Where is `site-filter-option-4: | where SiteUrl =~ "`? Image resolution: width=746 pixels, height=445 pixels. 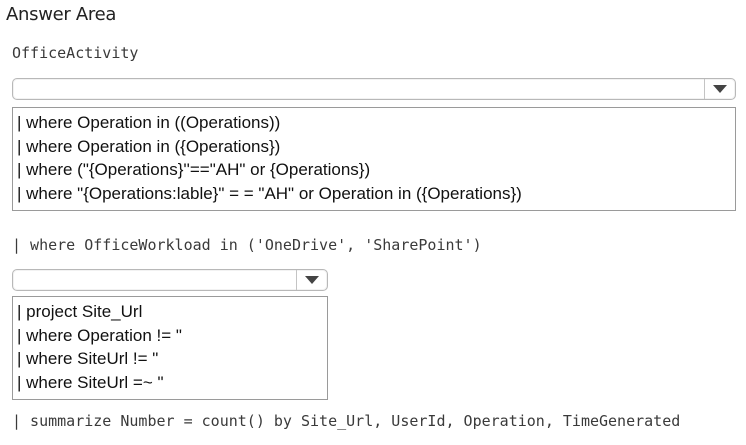
site-filter-option-4: | where SiteUrl =~ " is located at coordinates (172, 383).